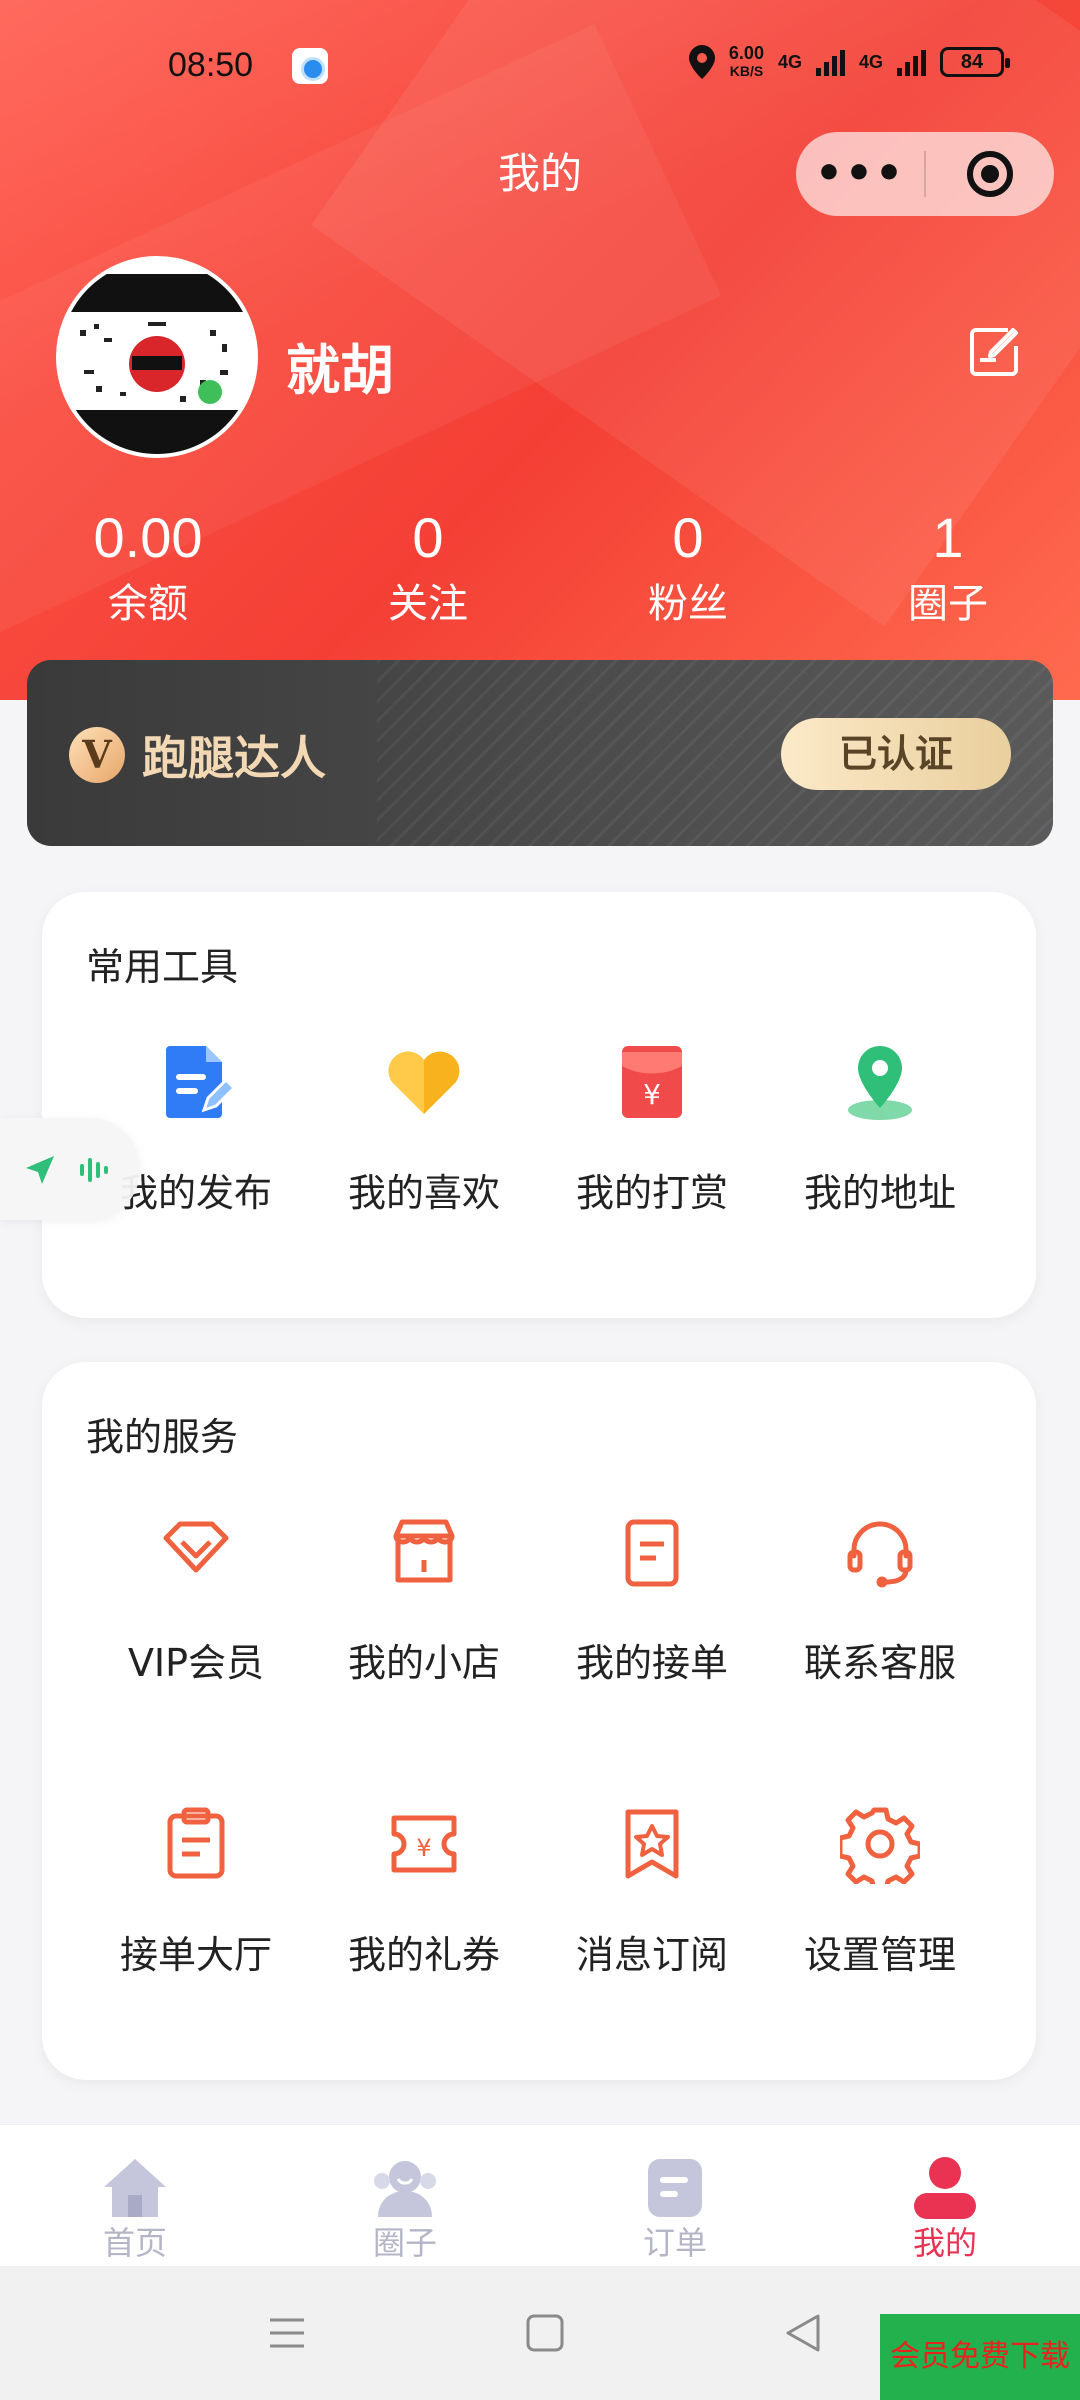 The width and height of the screenshot is (1080, 2400). What do you see at coordinates (196, 1598) in the screenshot?
I see `service-vip: VIP会员` at bounding box center [196, 1598].